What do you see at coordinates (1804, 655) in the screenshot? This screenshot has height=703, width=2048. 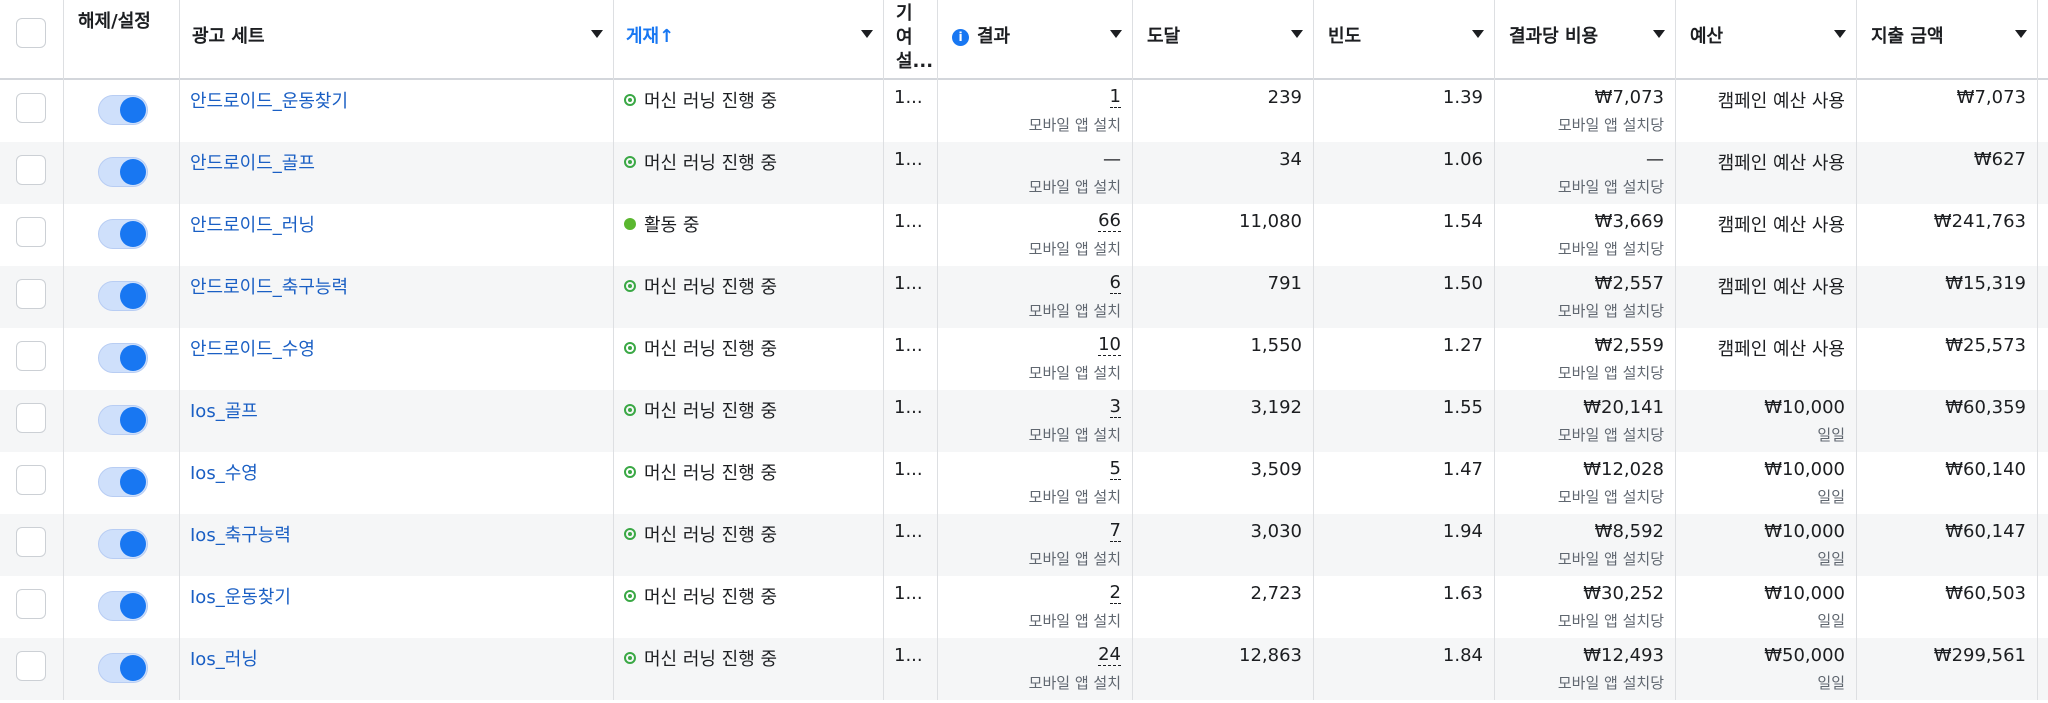 I see `budget-value: ₩50,000` at bounding box center [1804, 655].